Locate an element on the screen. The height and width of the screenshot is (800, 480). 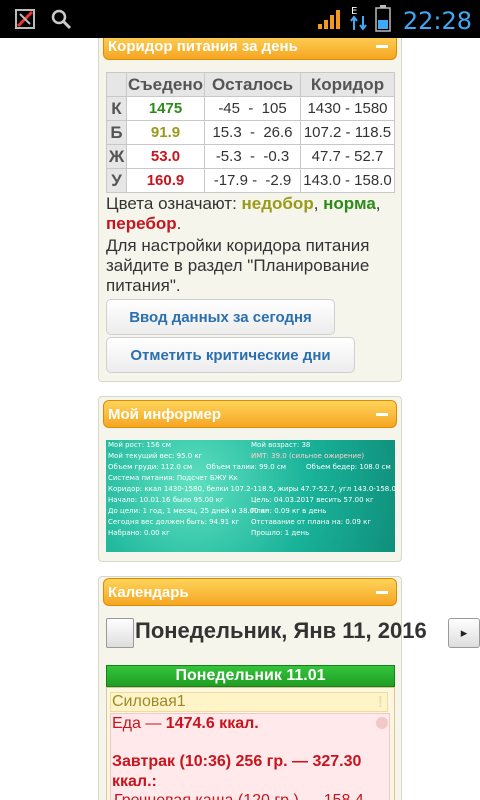
informer-line: Объем бедер: 108.0 см is located at coordinates (348, 467).